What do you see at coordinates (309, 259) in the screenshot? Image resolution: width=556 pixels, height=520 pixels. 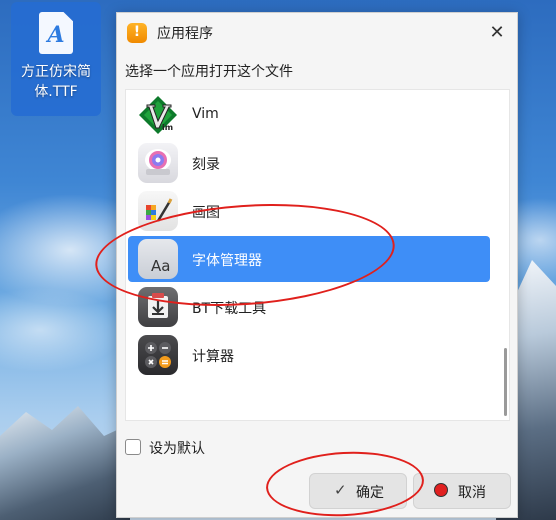 I see `list-item-font-manager: Aa 字体管理器` at bounding box center [309, 259].